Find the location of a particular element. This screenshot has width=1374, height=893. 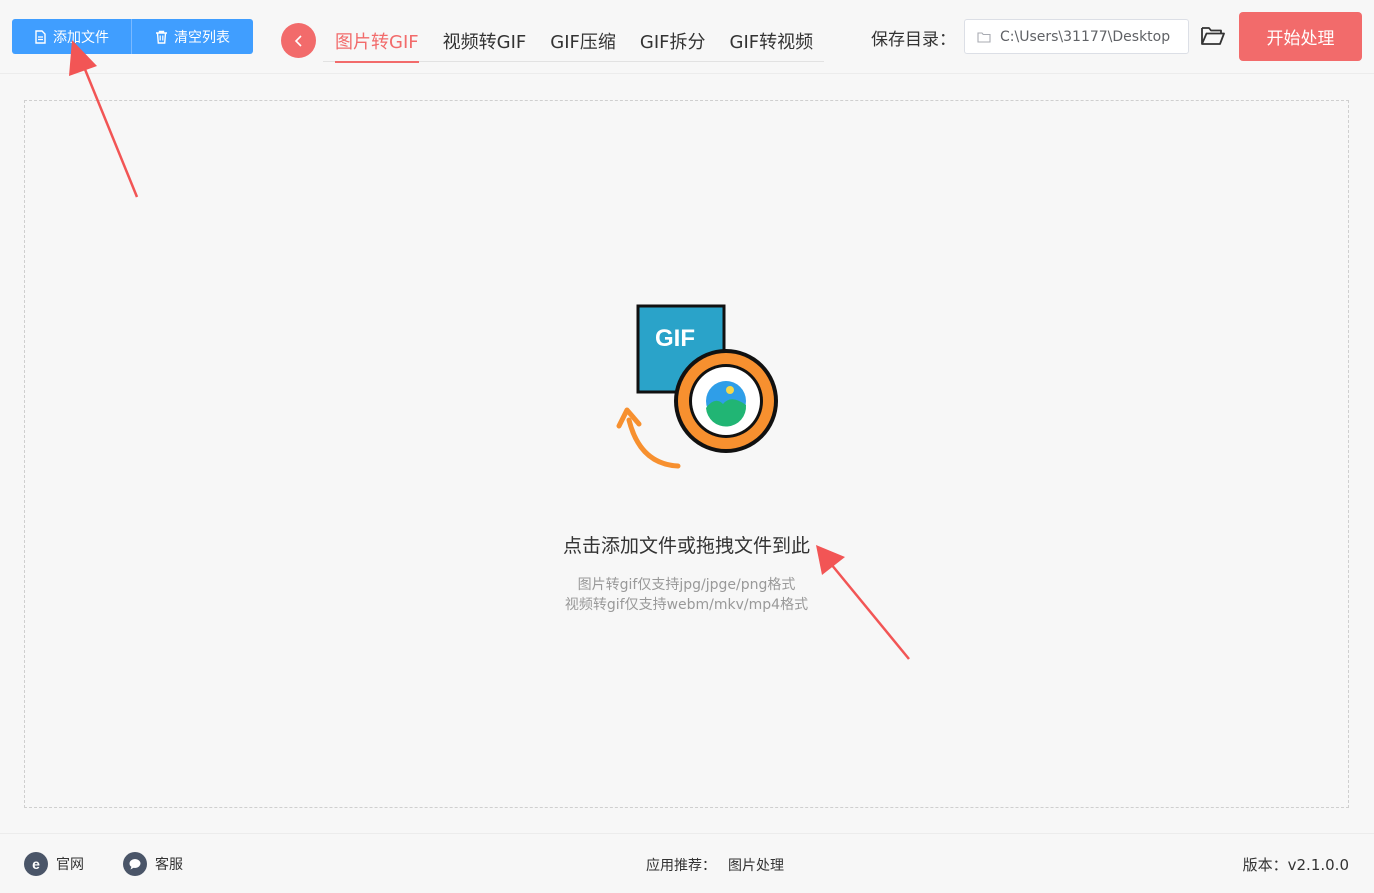

start-processing-button: 开始处理 is located at coordinates (1300, 36).